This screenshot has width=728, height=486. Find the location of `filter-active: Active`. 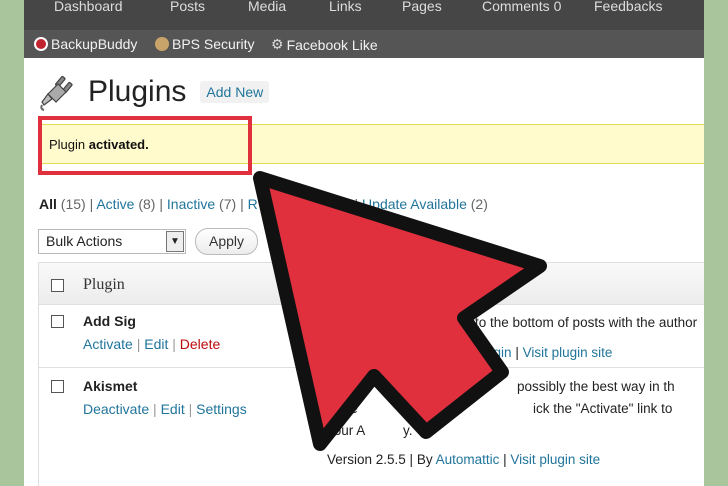

filter-active: Active is located at coordinates (115, 204).